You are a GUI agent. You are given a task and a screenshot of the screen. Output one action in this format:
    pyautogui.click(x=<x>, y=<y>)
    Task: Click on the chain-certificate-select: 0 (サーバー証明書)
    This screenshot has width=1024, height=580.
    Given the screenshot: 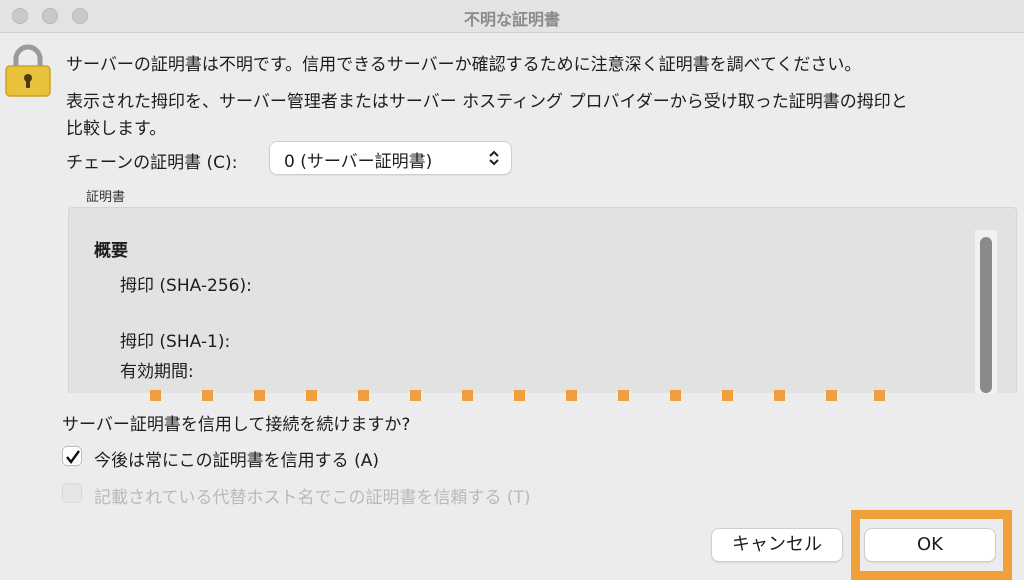 What is the action you would take?
    pyautogui.click(x=390, y=158)
    